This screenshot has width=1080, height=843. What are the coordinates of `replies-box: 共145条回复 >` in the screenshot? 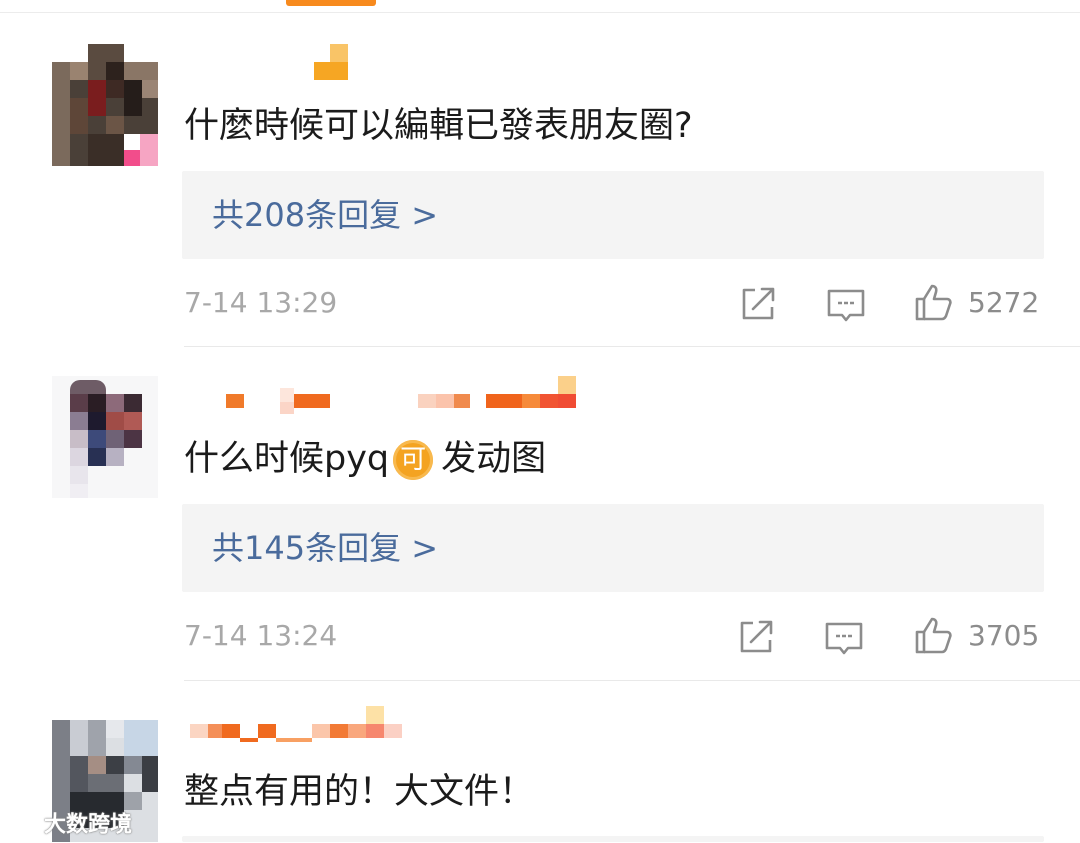 It's located at (613, 548).